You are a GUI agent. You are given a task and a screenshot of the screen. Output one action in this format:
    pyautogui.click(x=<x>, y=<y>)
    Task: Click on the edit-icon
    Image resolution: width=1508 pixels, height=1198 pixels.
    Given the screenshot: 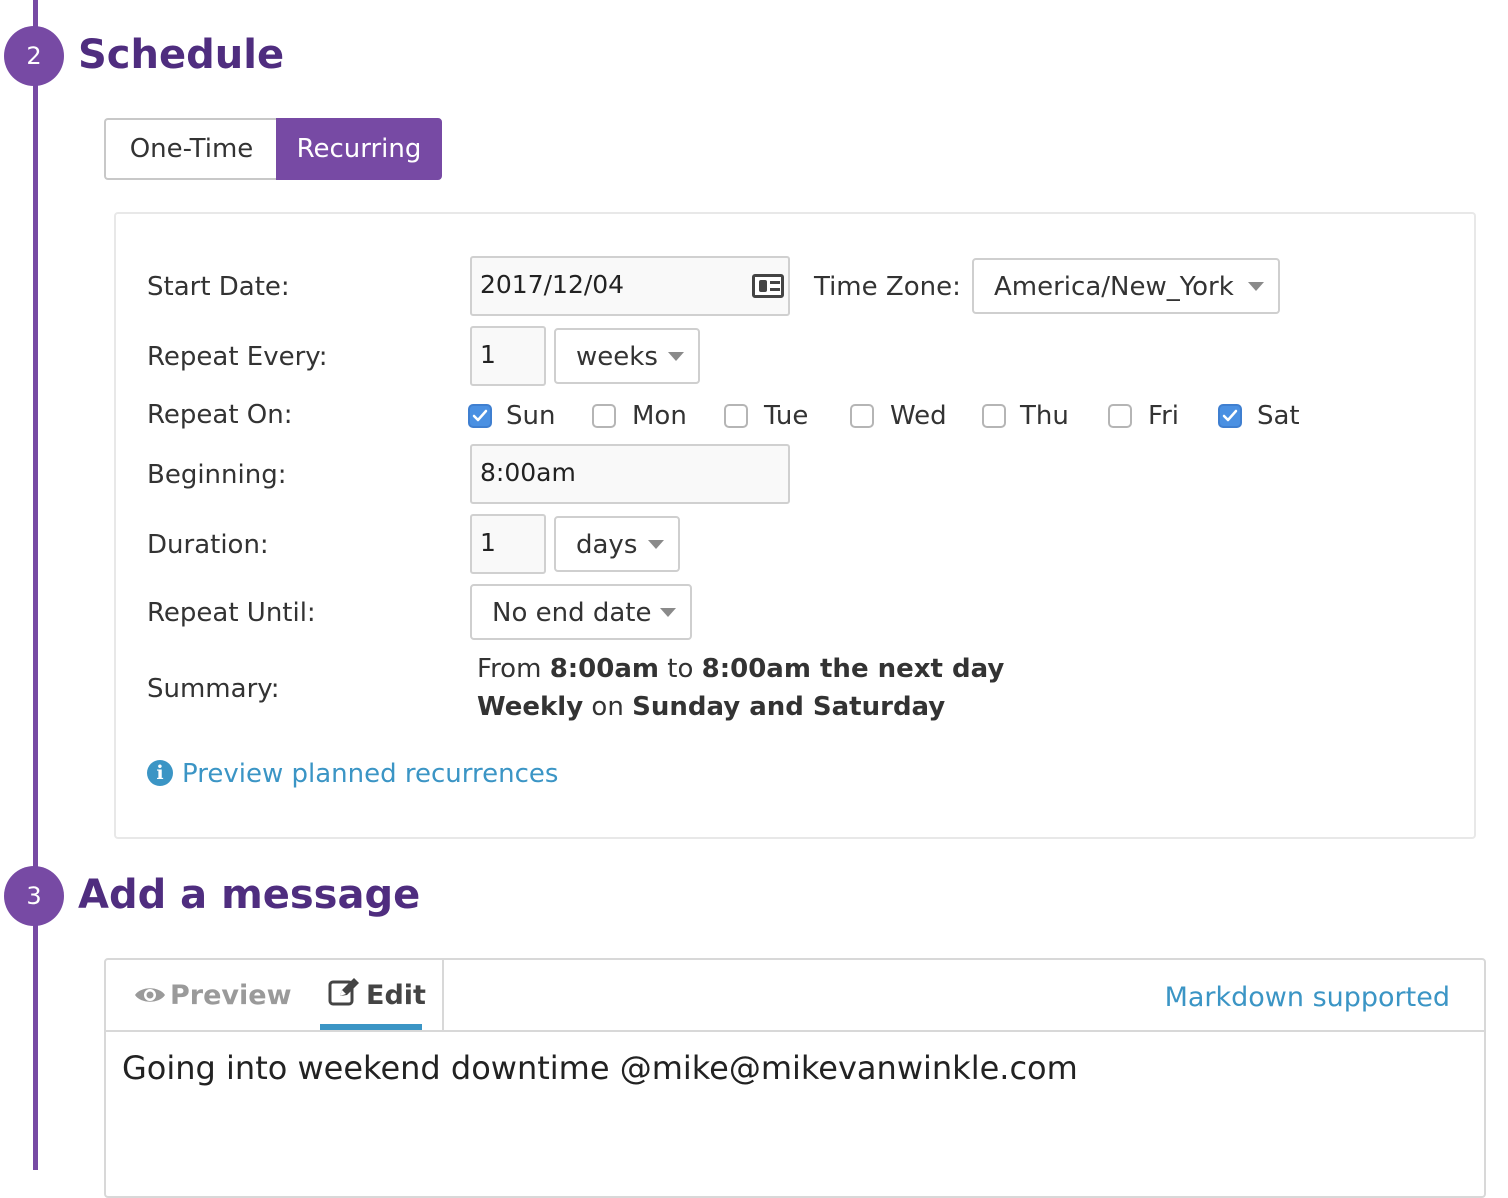 What is the action you would take?
    pyautogui.click(x=343, y=992)
    